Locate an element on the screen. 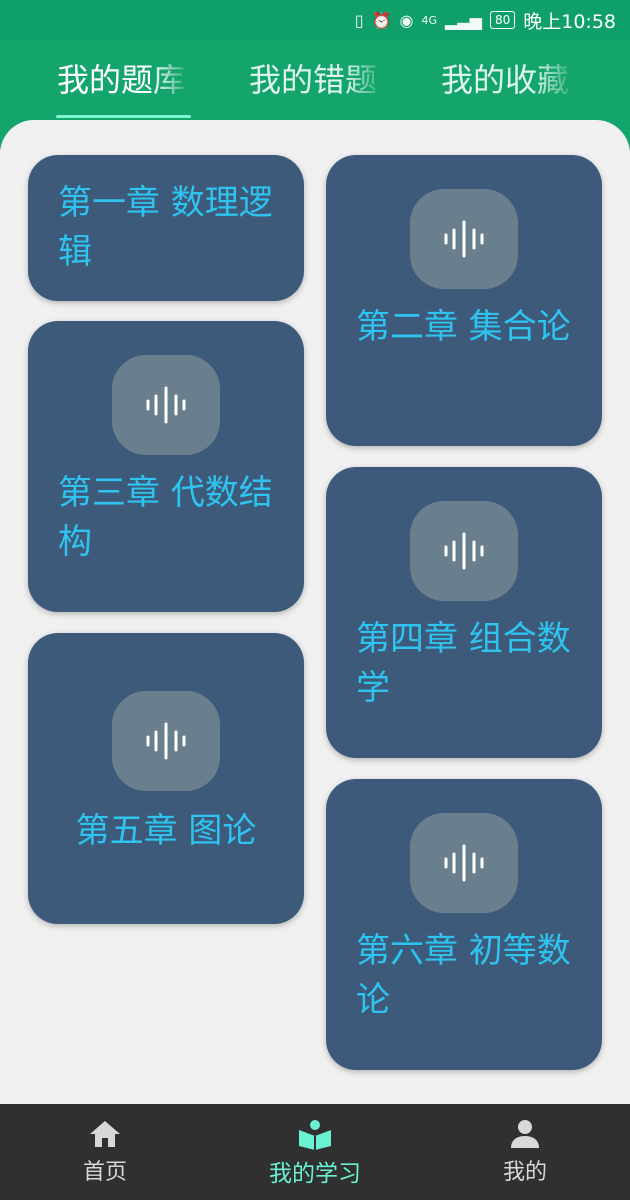 The height and width of the screenshot is (1200, 630). nav-my-study-label: 我的学习 is located at coordinates (315, 1174).